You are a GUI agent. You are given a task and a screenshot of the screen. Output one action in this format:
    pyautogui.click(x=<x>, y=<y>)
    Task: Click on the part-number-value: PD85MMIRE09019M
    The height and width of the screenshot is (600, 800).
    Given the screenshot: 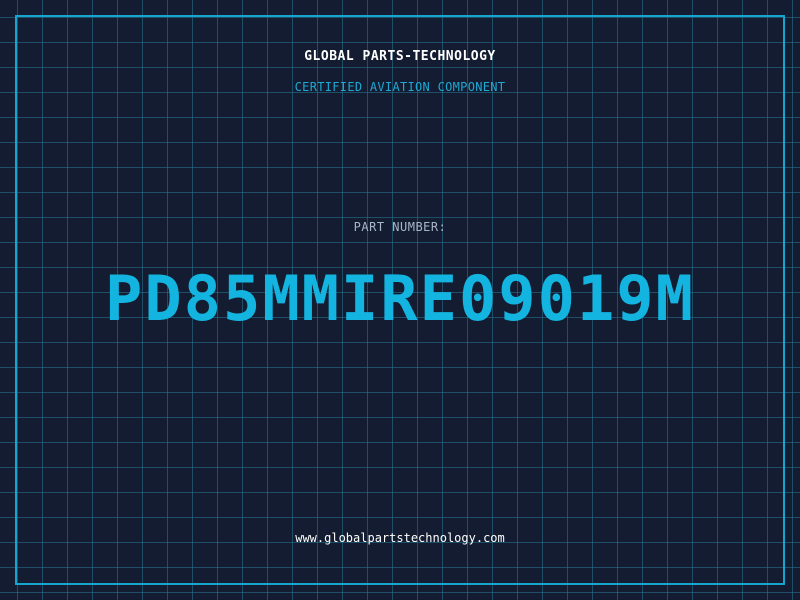 What is the action you would take?
    pyautogui.click(x=400, y=298)
    